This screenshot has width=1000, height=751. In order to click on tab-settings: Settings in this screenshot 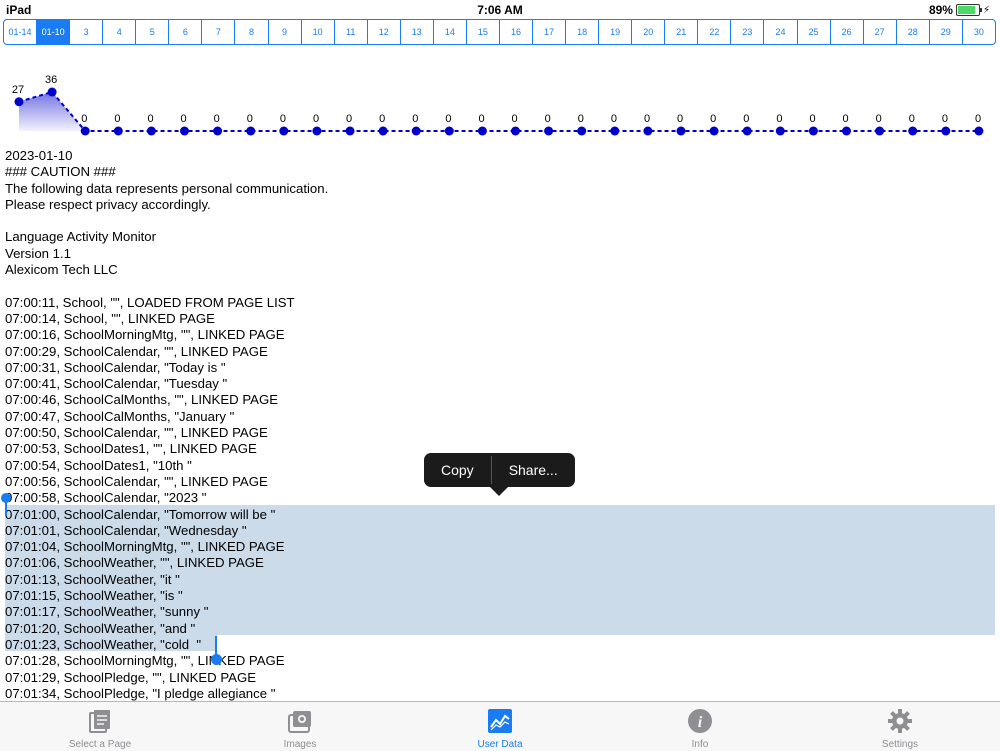, I will do `click(900, 726)`.